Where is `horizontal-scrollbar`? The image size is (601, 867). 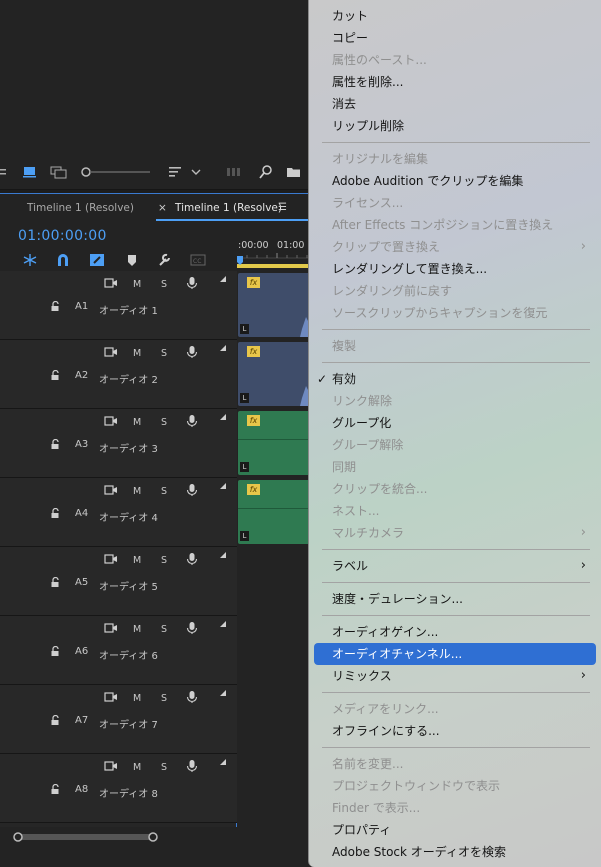
horizontal-scrollbar is located at coordinates (162, 835).